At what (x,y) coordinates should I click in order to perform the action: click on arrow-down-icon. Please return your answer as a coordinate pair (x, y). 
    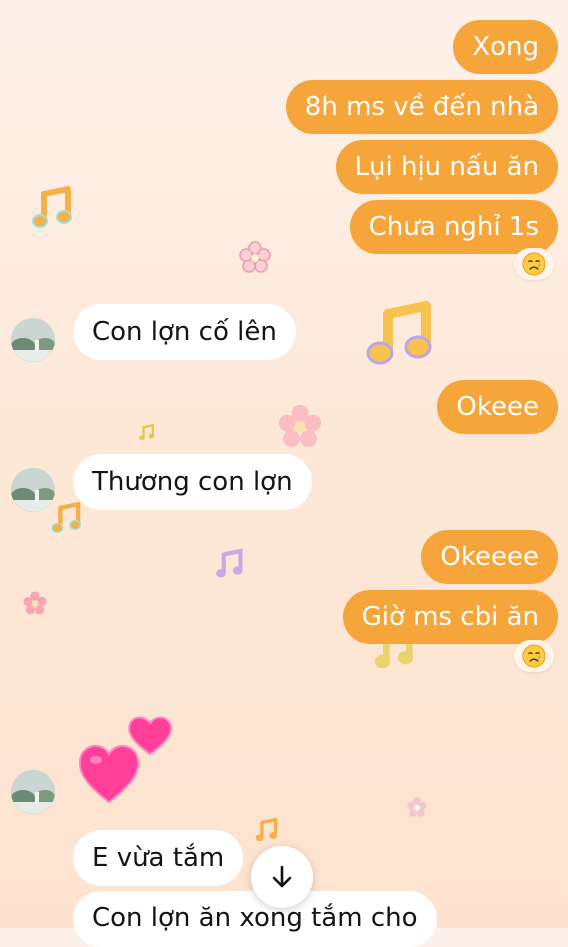
    Looking at the image, I should click on (282, 876).